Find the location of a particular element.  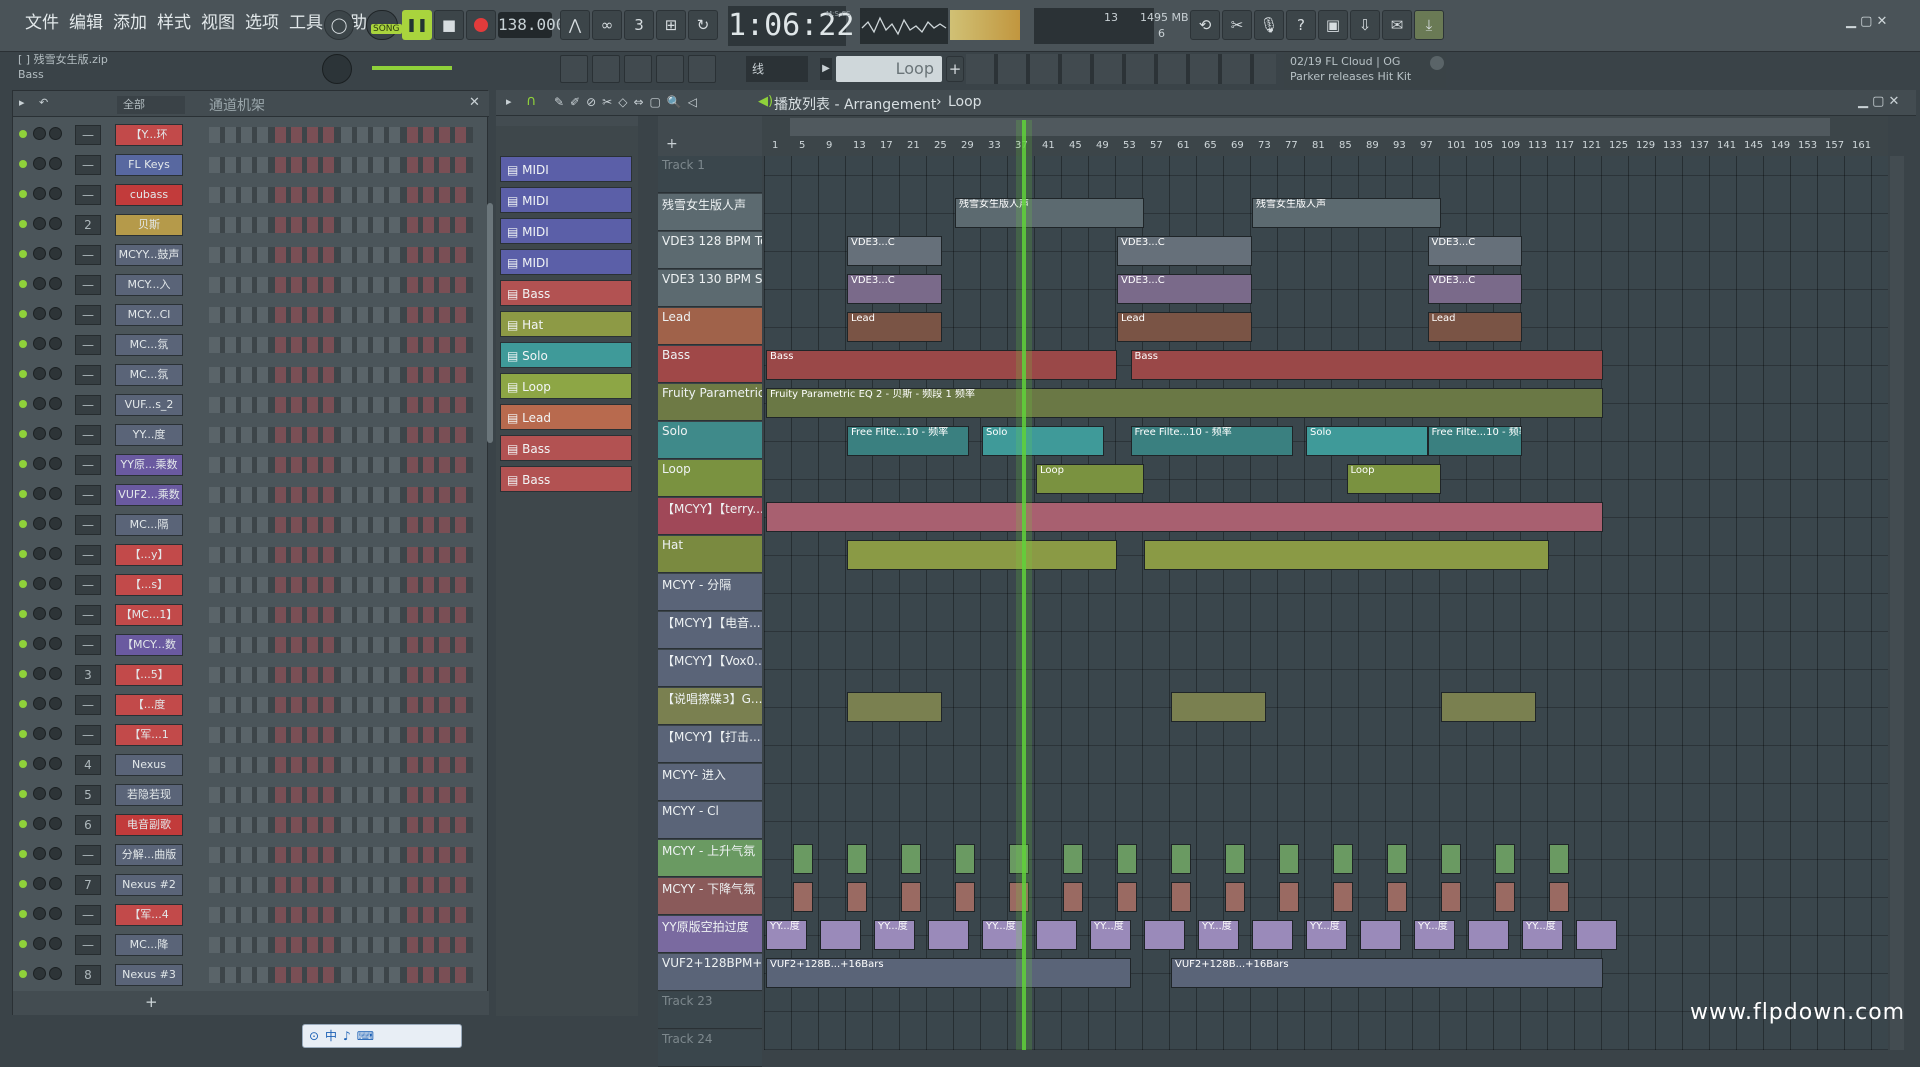

playlist-window-controls: ▁ ▢ ✕ is located at coordinates (1878, 101).